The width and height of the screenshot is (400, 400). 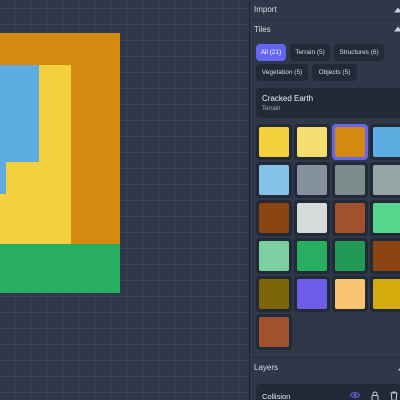 What do you see at coordinates (282, 72) in the screenshot?
I see `filter-vegetation-chip: Vegetation (5)` at bounding box center [282, 72].